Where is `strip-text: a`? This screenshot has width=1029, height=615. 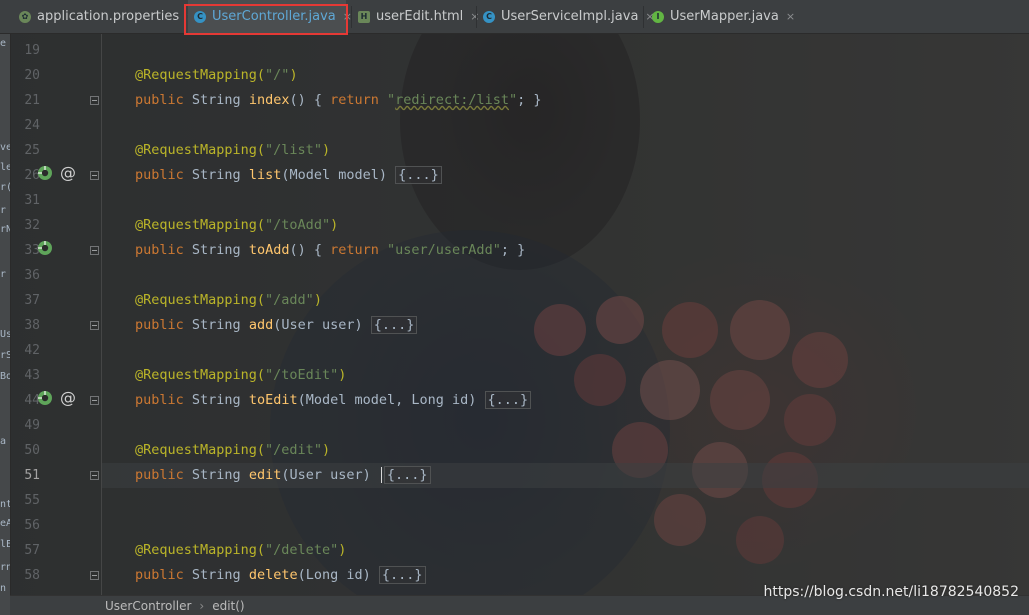 strip-text: a is located at coordinates (3, 441).